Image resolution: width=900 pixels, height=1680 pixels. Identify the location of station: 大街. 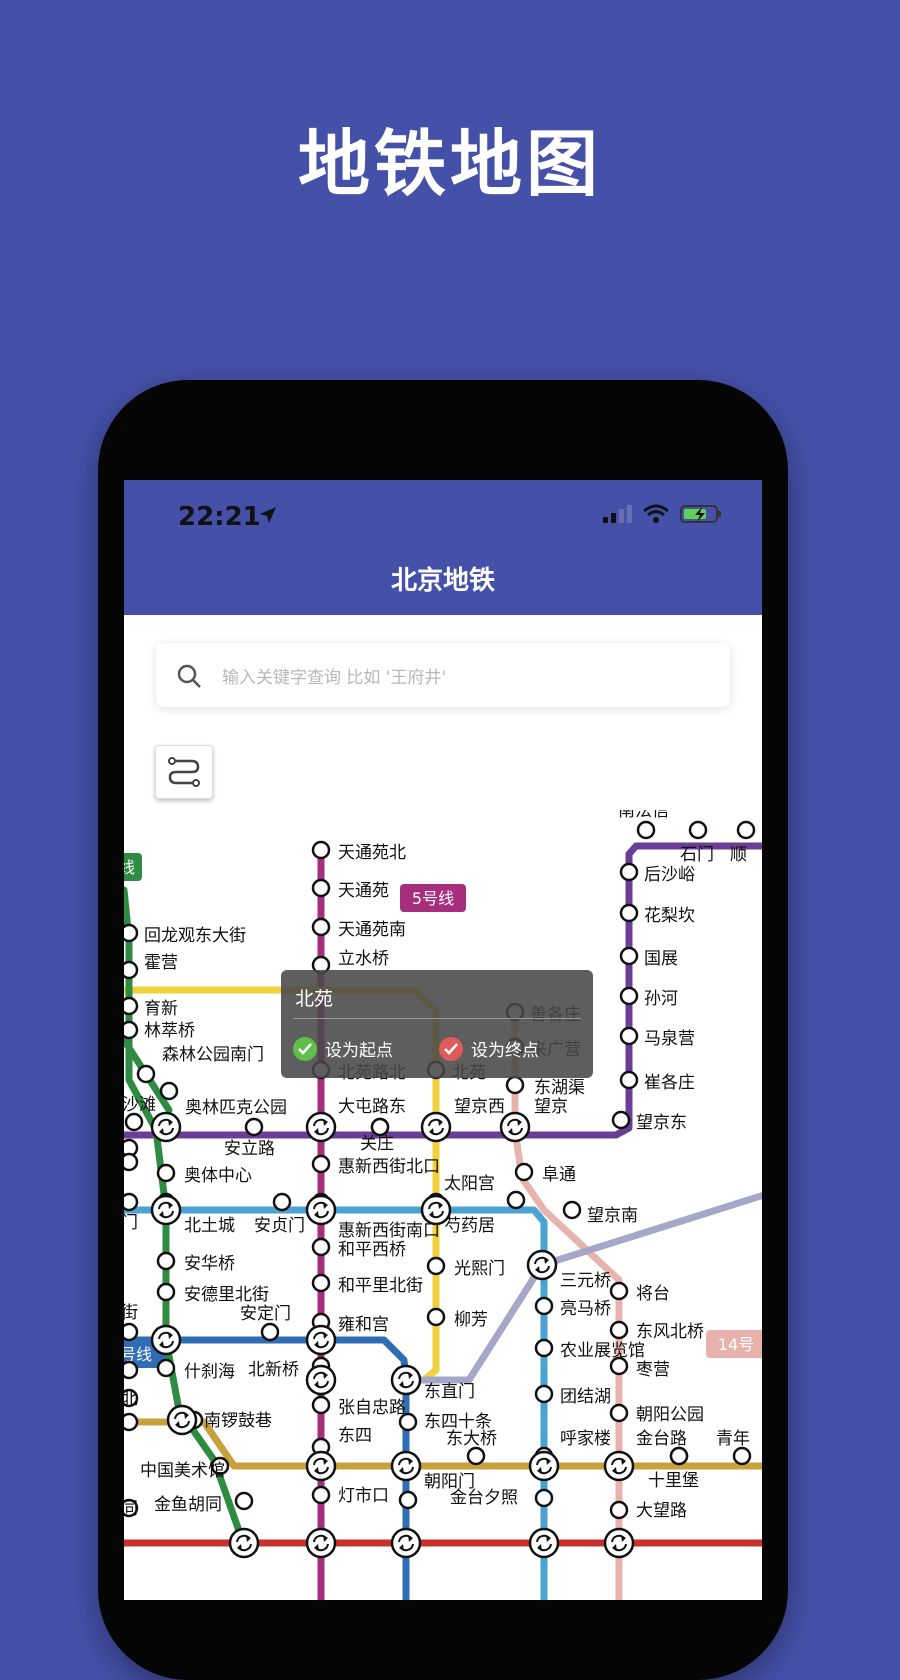
(131, 1322).